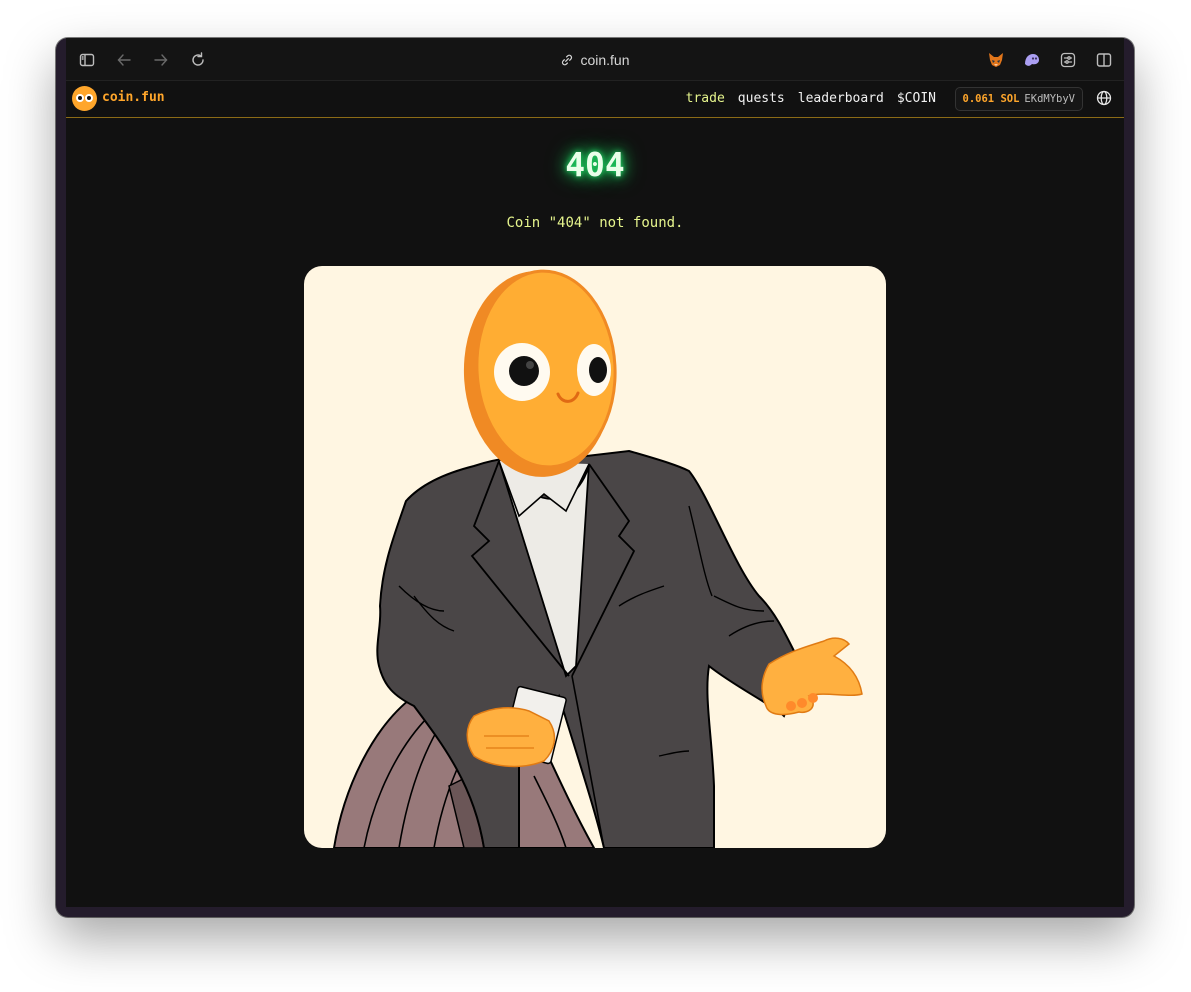 The image size is (1191, 992). I want to click on globe-icon, so click(1104, 98).